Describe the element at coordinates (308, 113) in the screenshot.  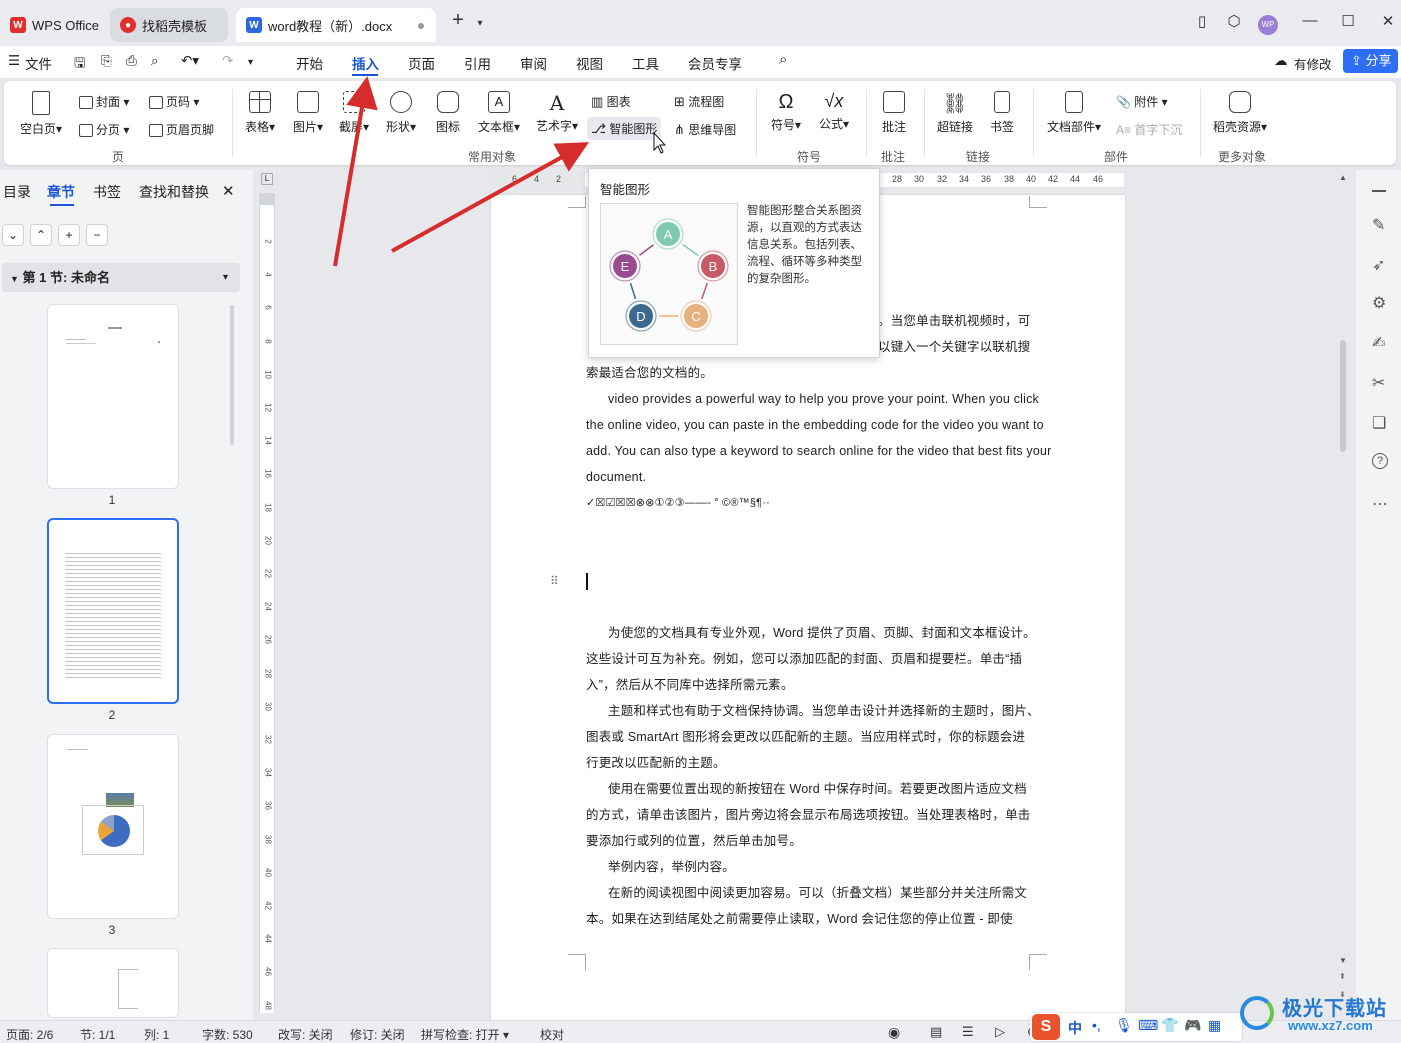
I see `image-button: 图片▾` at that location.